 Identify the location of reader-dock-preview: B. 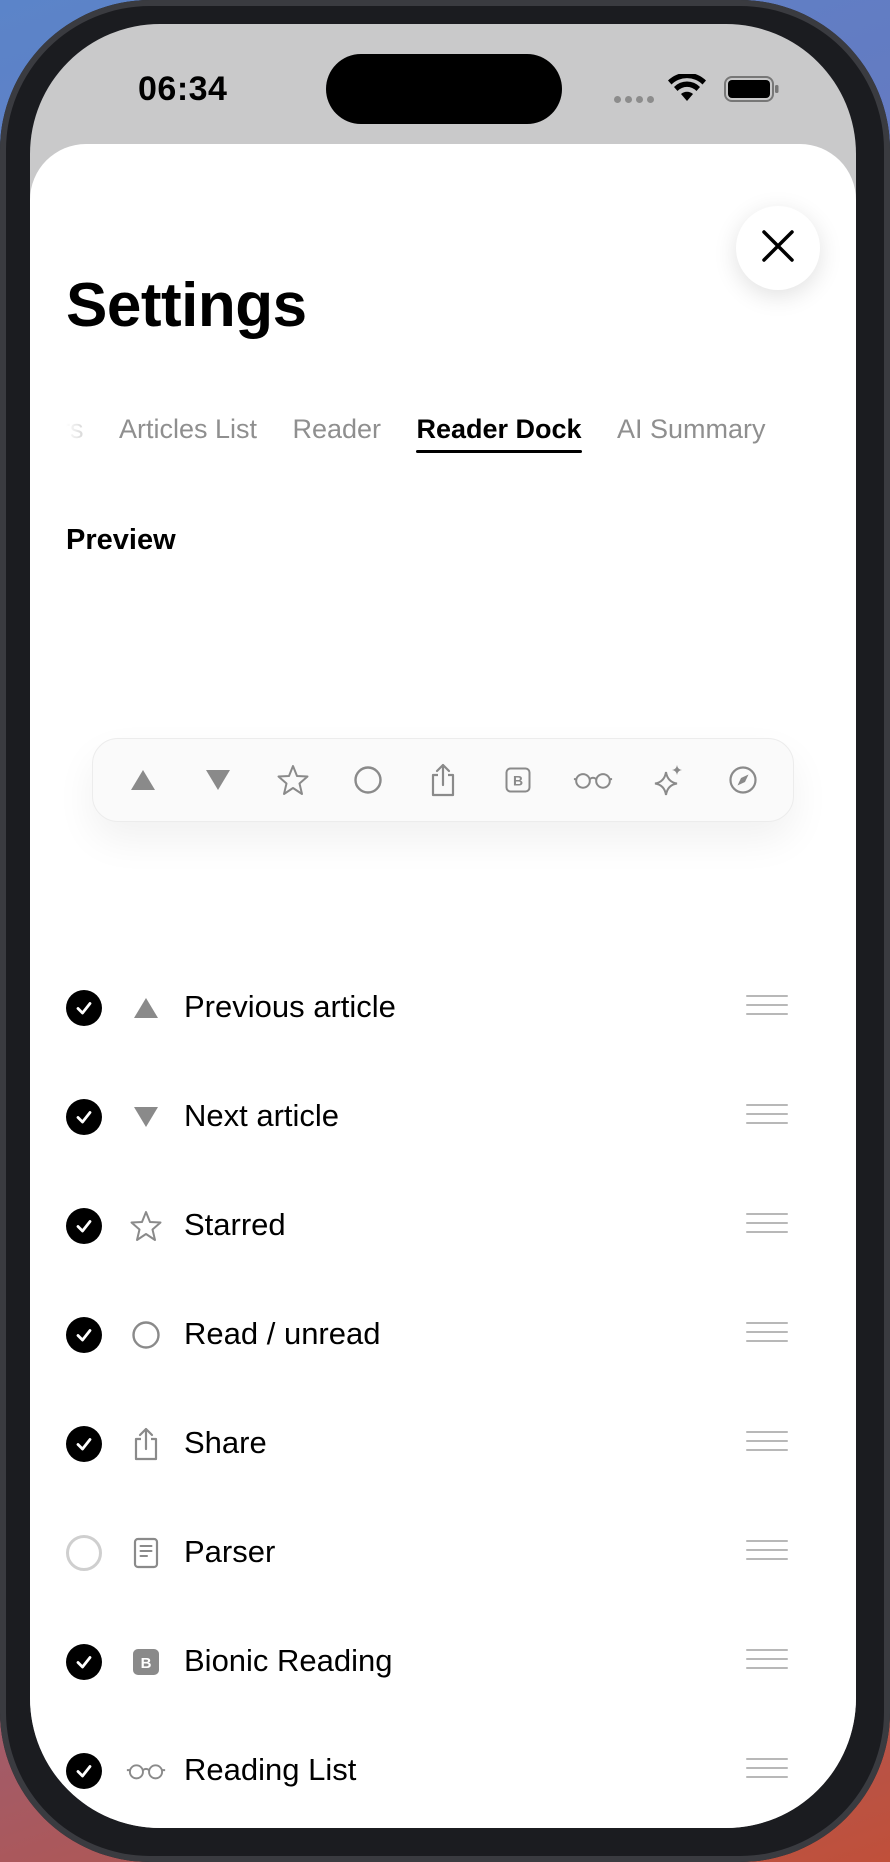
(443, 780).